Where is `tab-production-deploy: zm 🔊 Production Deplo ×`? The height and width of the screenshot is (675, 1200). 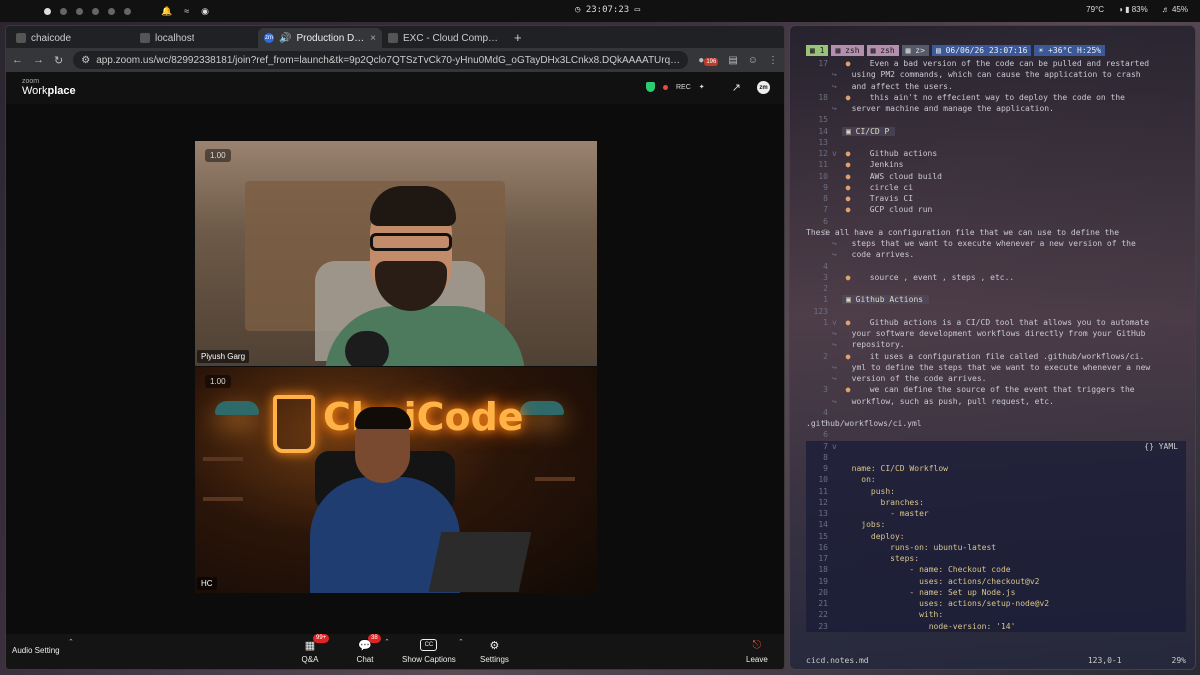
tab-production-deploy: zm 🔊 Production Deplo × is located at coordinates (320, 38).